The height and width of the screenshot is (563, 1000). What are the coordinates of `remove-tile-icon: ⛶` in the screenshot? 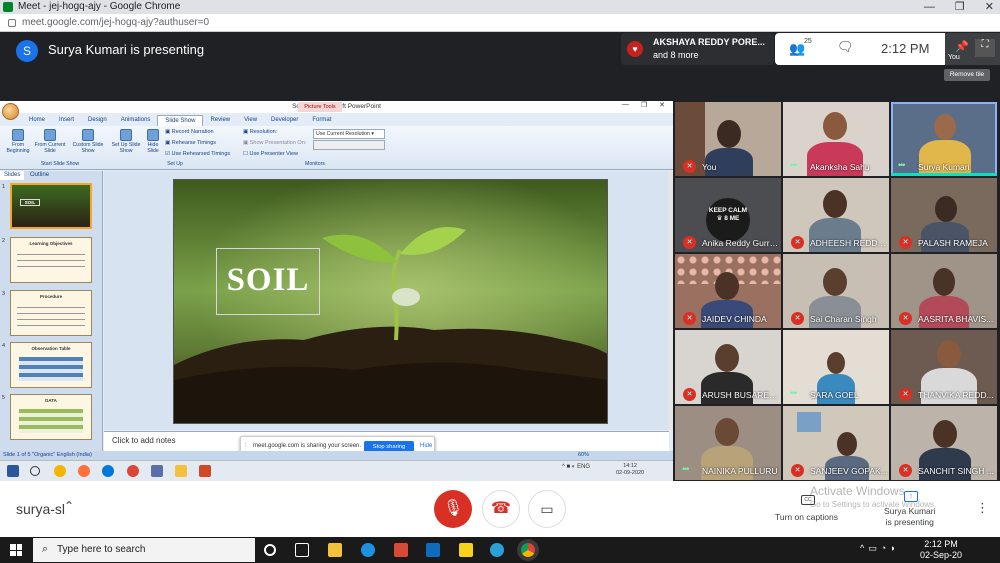 It's located at (985, 48).